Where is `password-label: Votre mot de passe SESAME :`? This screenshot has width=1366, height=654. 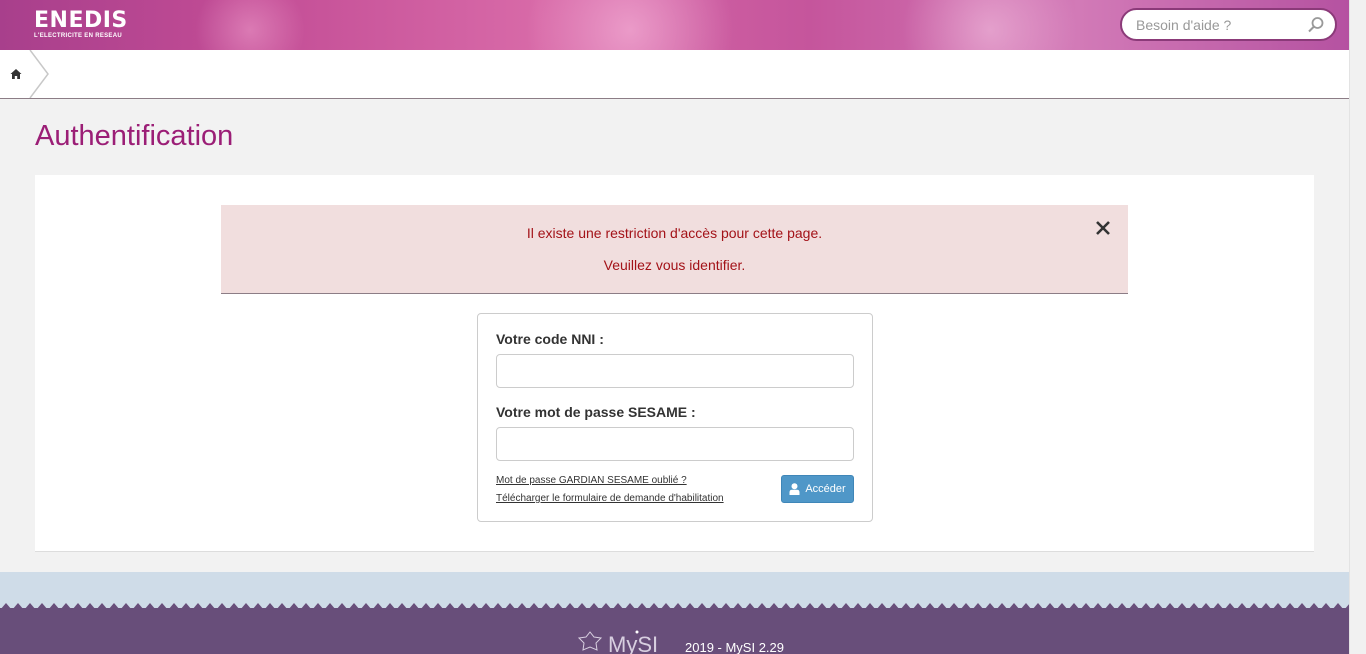
password-label: Votre mot de passe SESAME : is located at coordinates (596, 412).